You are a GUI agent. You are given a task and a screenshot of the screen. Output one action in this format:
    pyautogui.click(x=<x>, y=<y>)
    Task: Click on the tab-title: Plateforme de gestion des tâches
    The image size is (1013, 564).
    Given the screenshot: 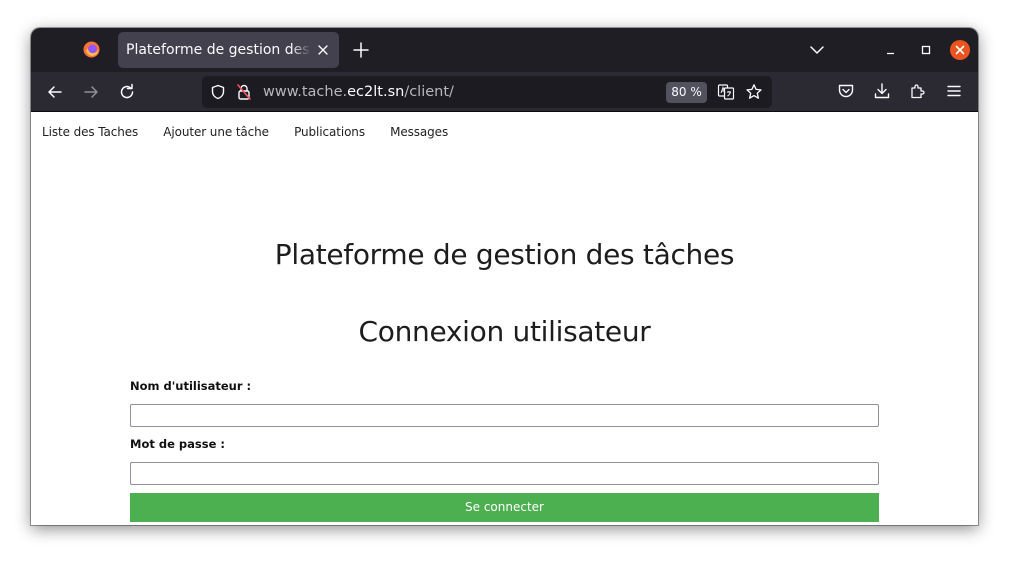 What is the action you would take?
    pyautogui.click(x=218, y=50)
    